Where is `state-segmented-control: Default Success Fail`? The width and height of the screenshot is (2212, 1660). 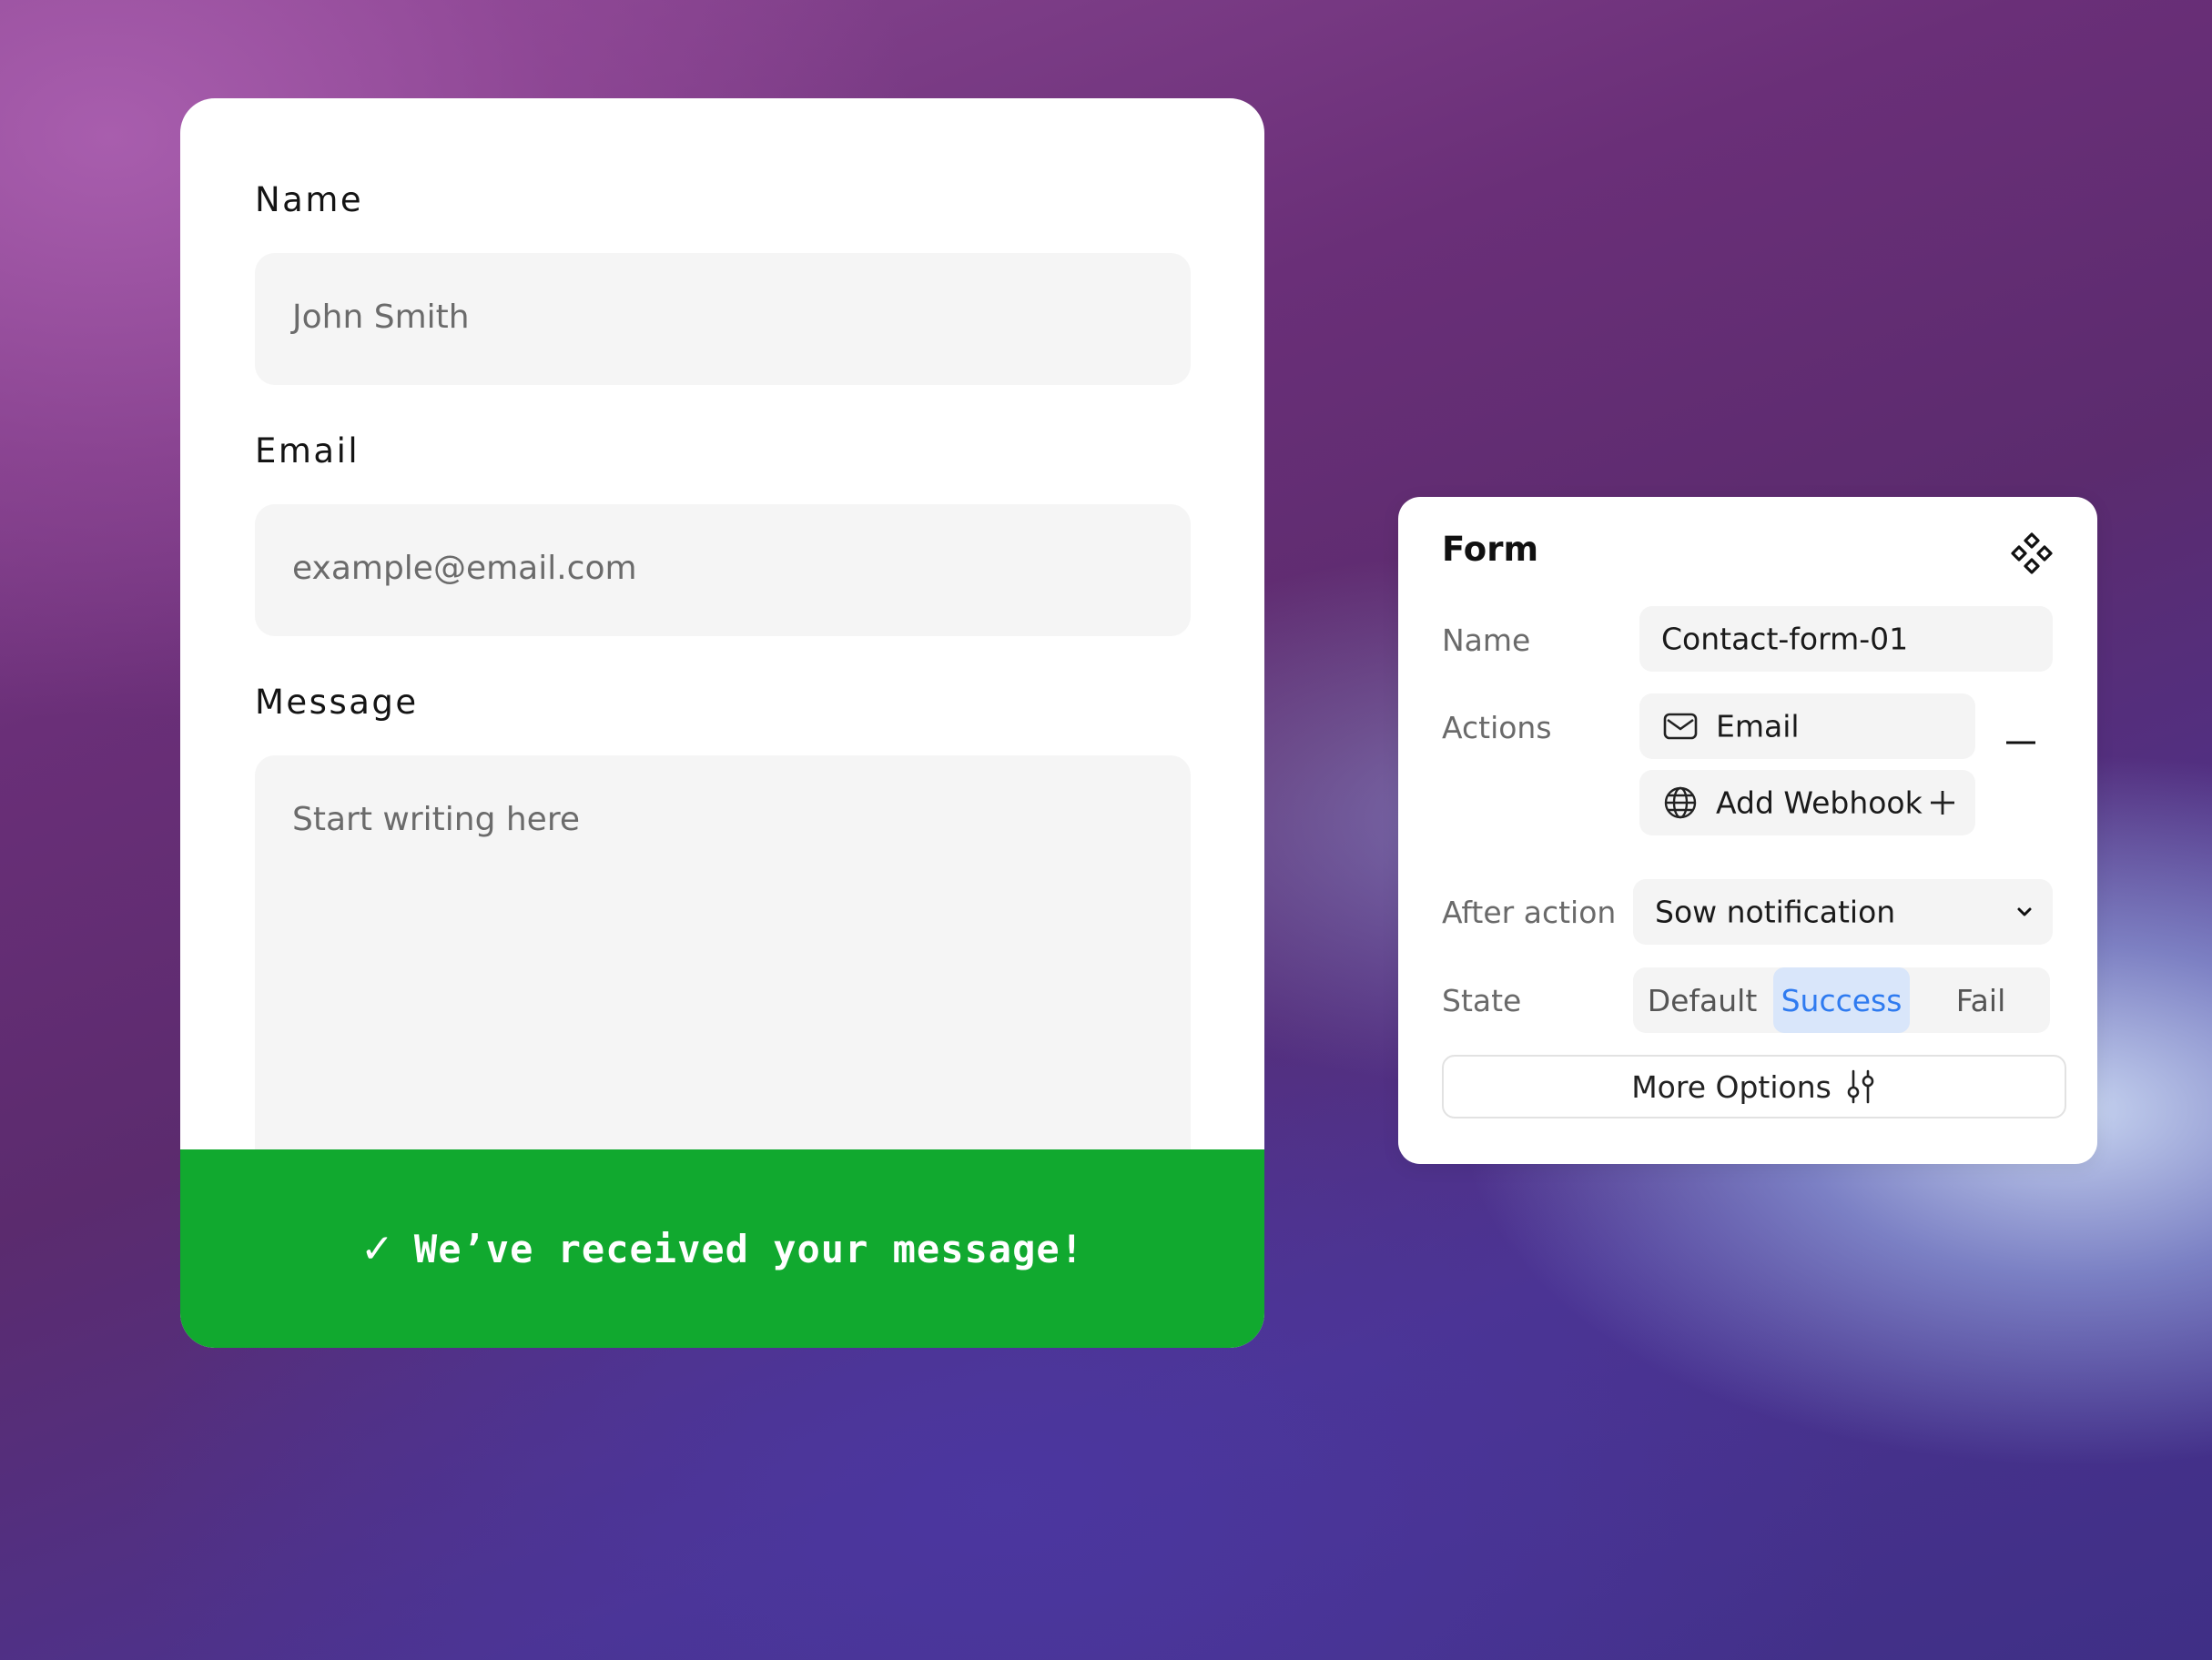
state-segmented-control: Default Success Fail is located at coordinates (1841, 1000).